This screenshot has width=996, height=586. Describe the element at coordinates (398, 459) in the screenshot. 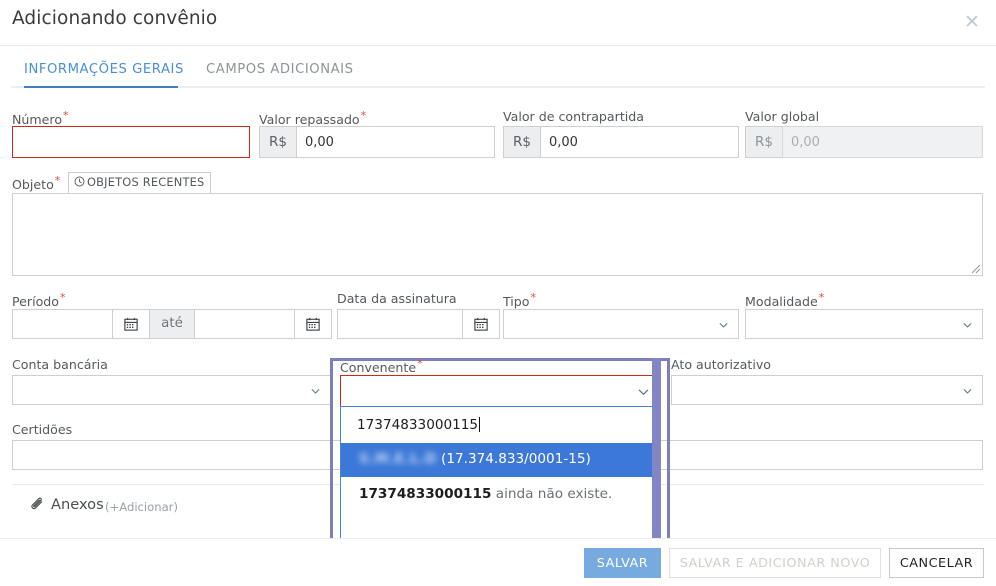

I see `convenente-option-0-name-redacted: S.M.E.L.D` at that location.